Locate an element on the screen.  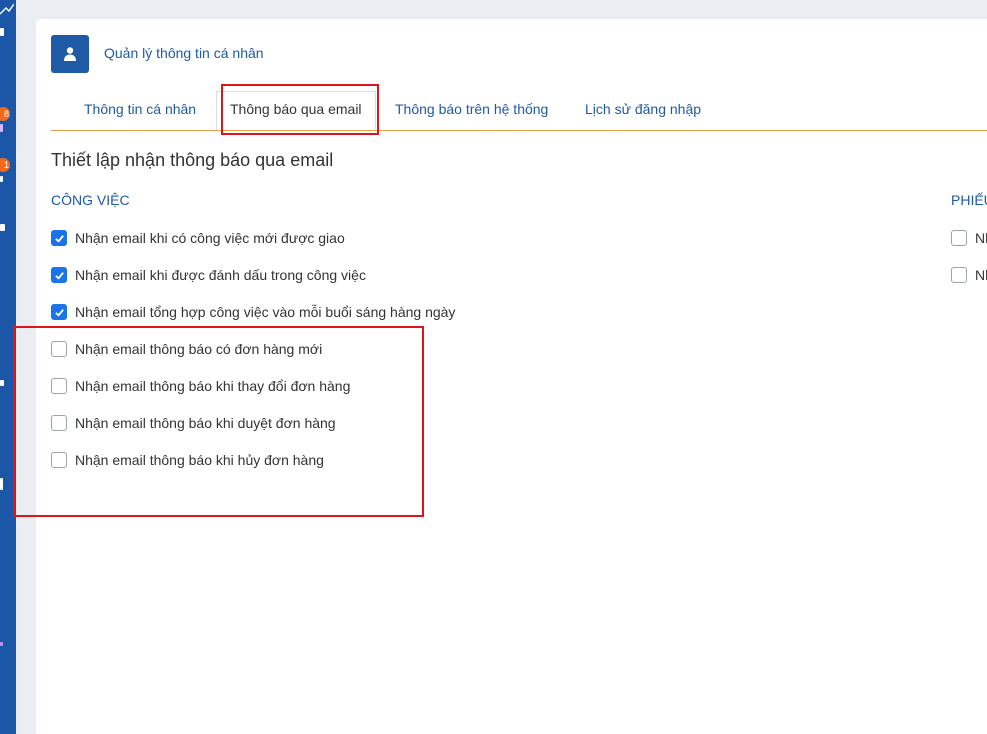
option-label: Nhận email thông báo có đơn hàng mới is located at coordinates (199, 349).